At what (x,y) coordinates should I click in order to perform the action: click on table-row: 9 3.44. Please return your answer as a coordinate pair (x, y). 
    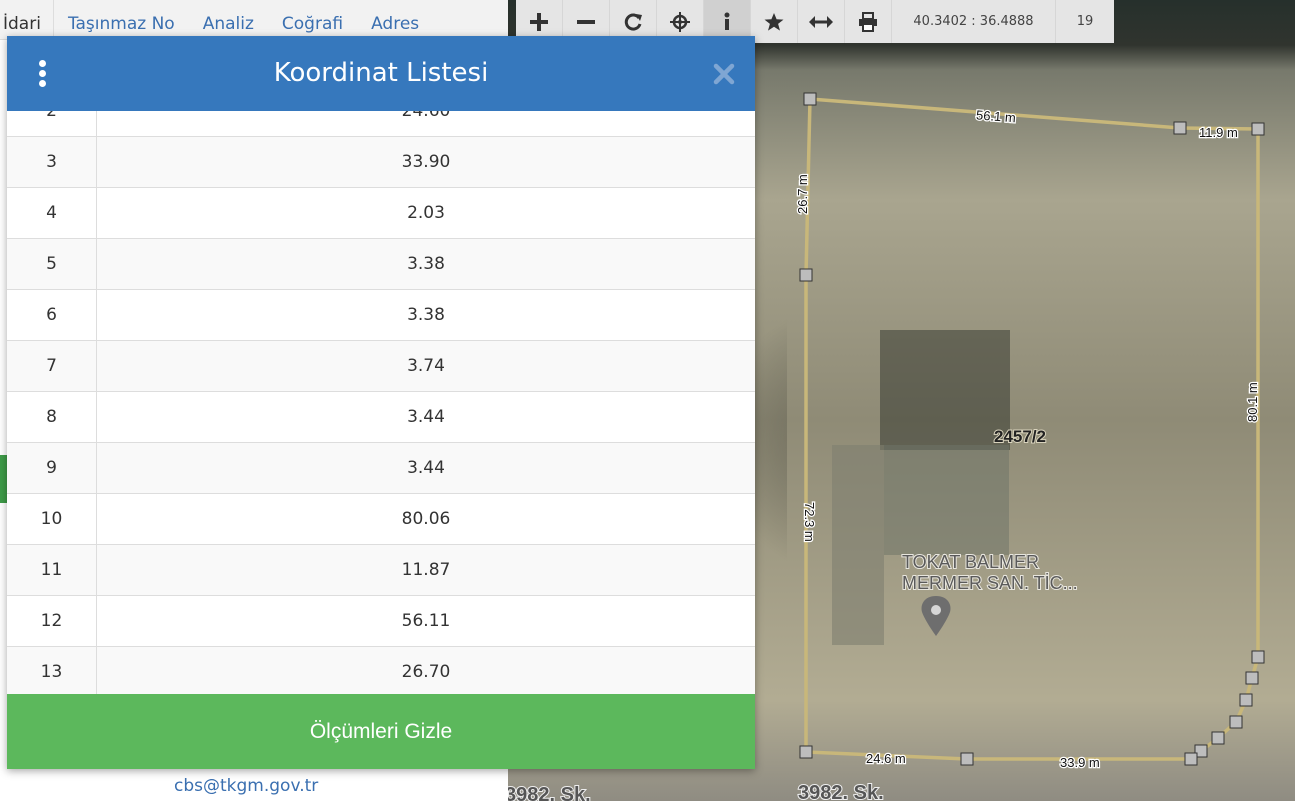
    Looking at the image, I should click on (381, 468).